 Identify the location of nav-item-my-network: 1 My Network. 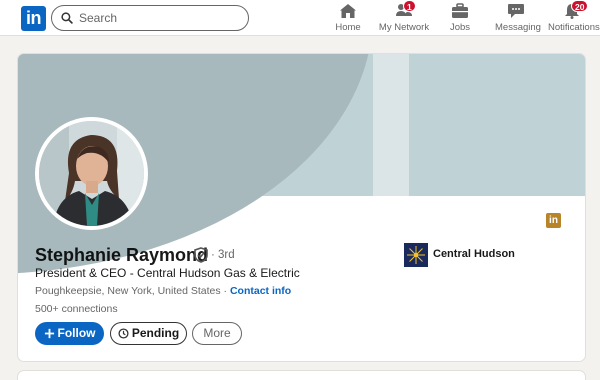
(404, 17).